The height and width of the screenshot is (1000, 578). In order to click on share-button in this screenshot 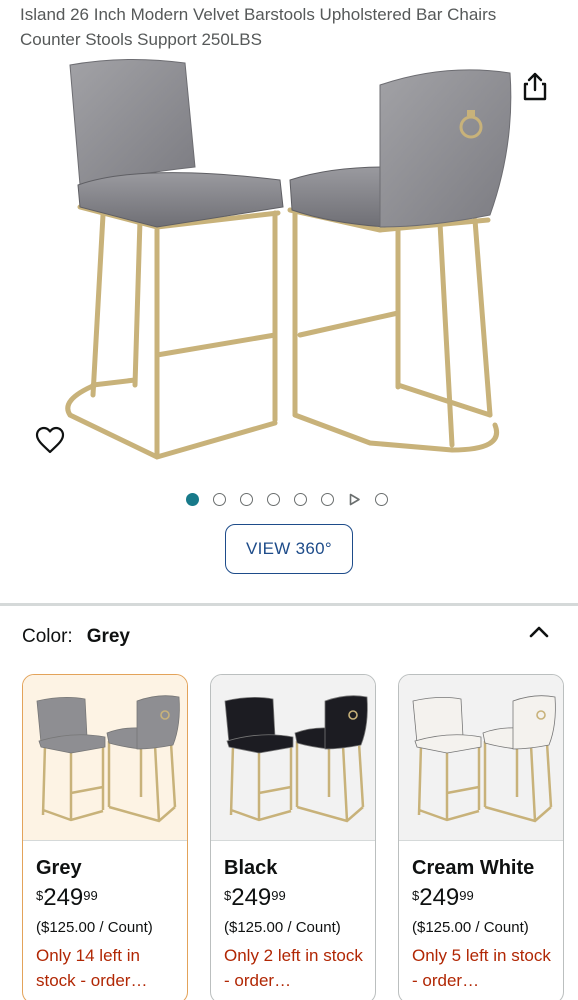, I will do `click(535, 86)`.